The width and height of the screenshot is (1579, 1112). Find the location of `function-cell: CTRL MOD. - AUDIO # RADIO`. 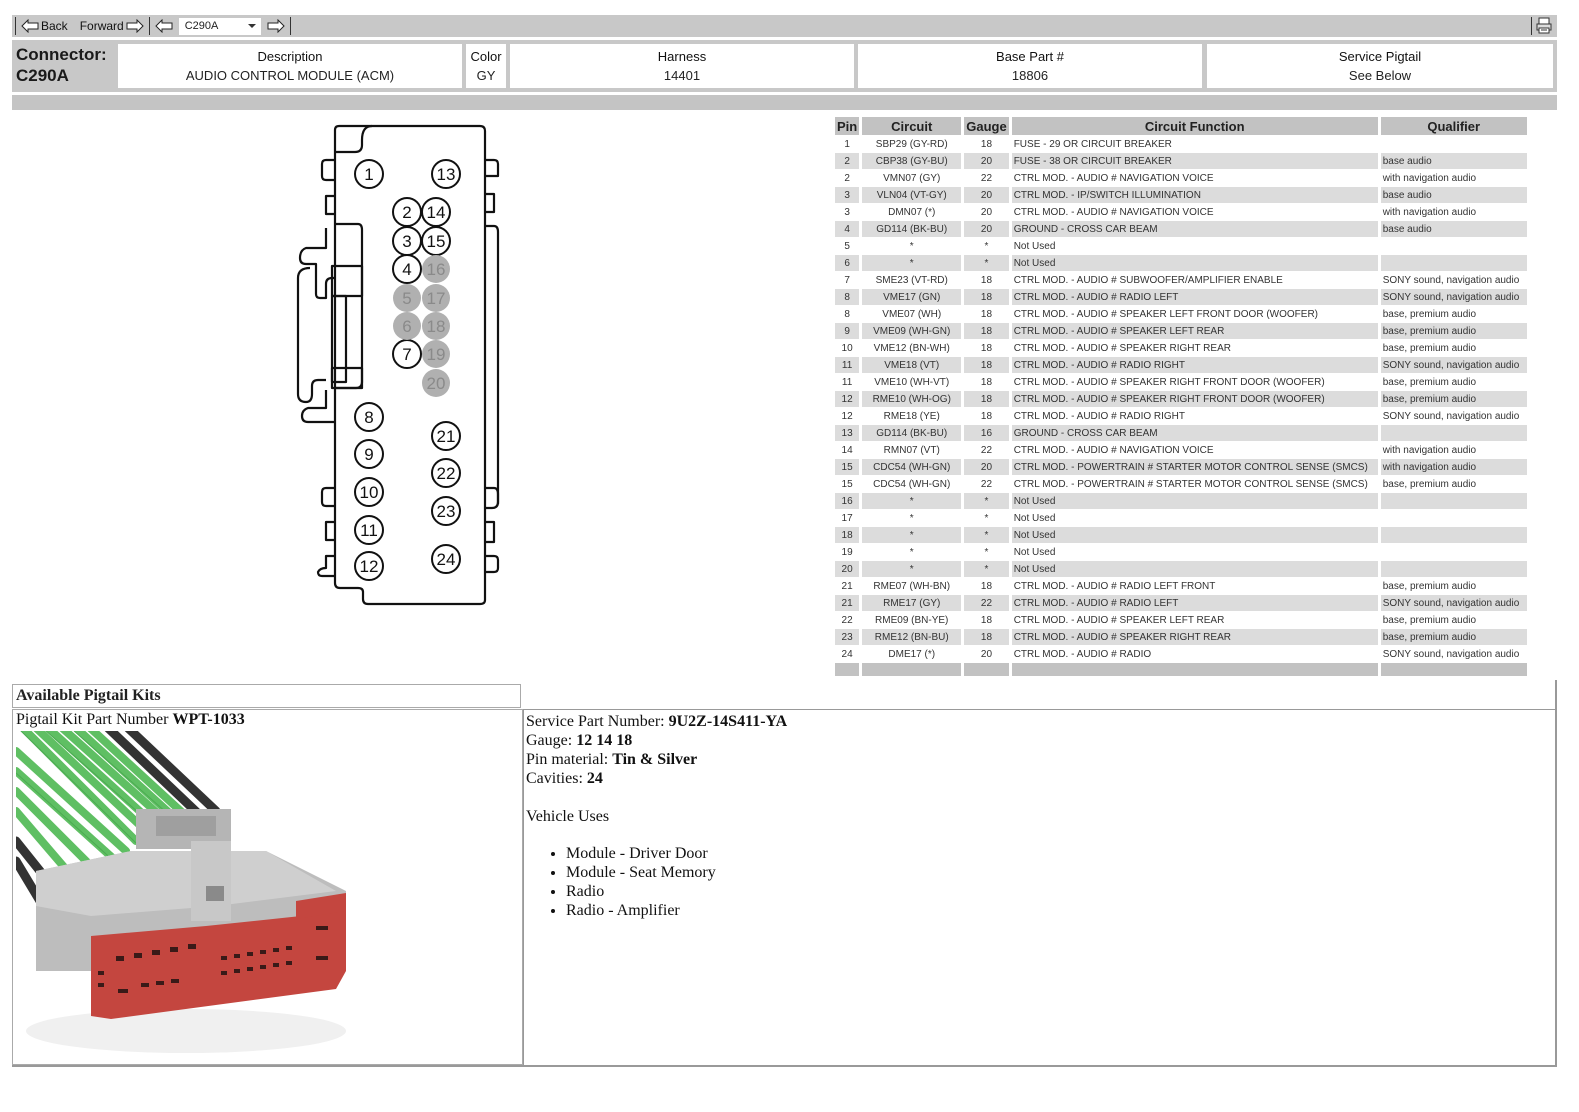

function-cell: CTRL MOD. - AUDIO # RADIO is located at coordinates (1082, 654).